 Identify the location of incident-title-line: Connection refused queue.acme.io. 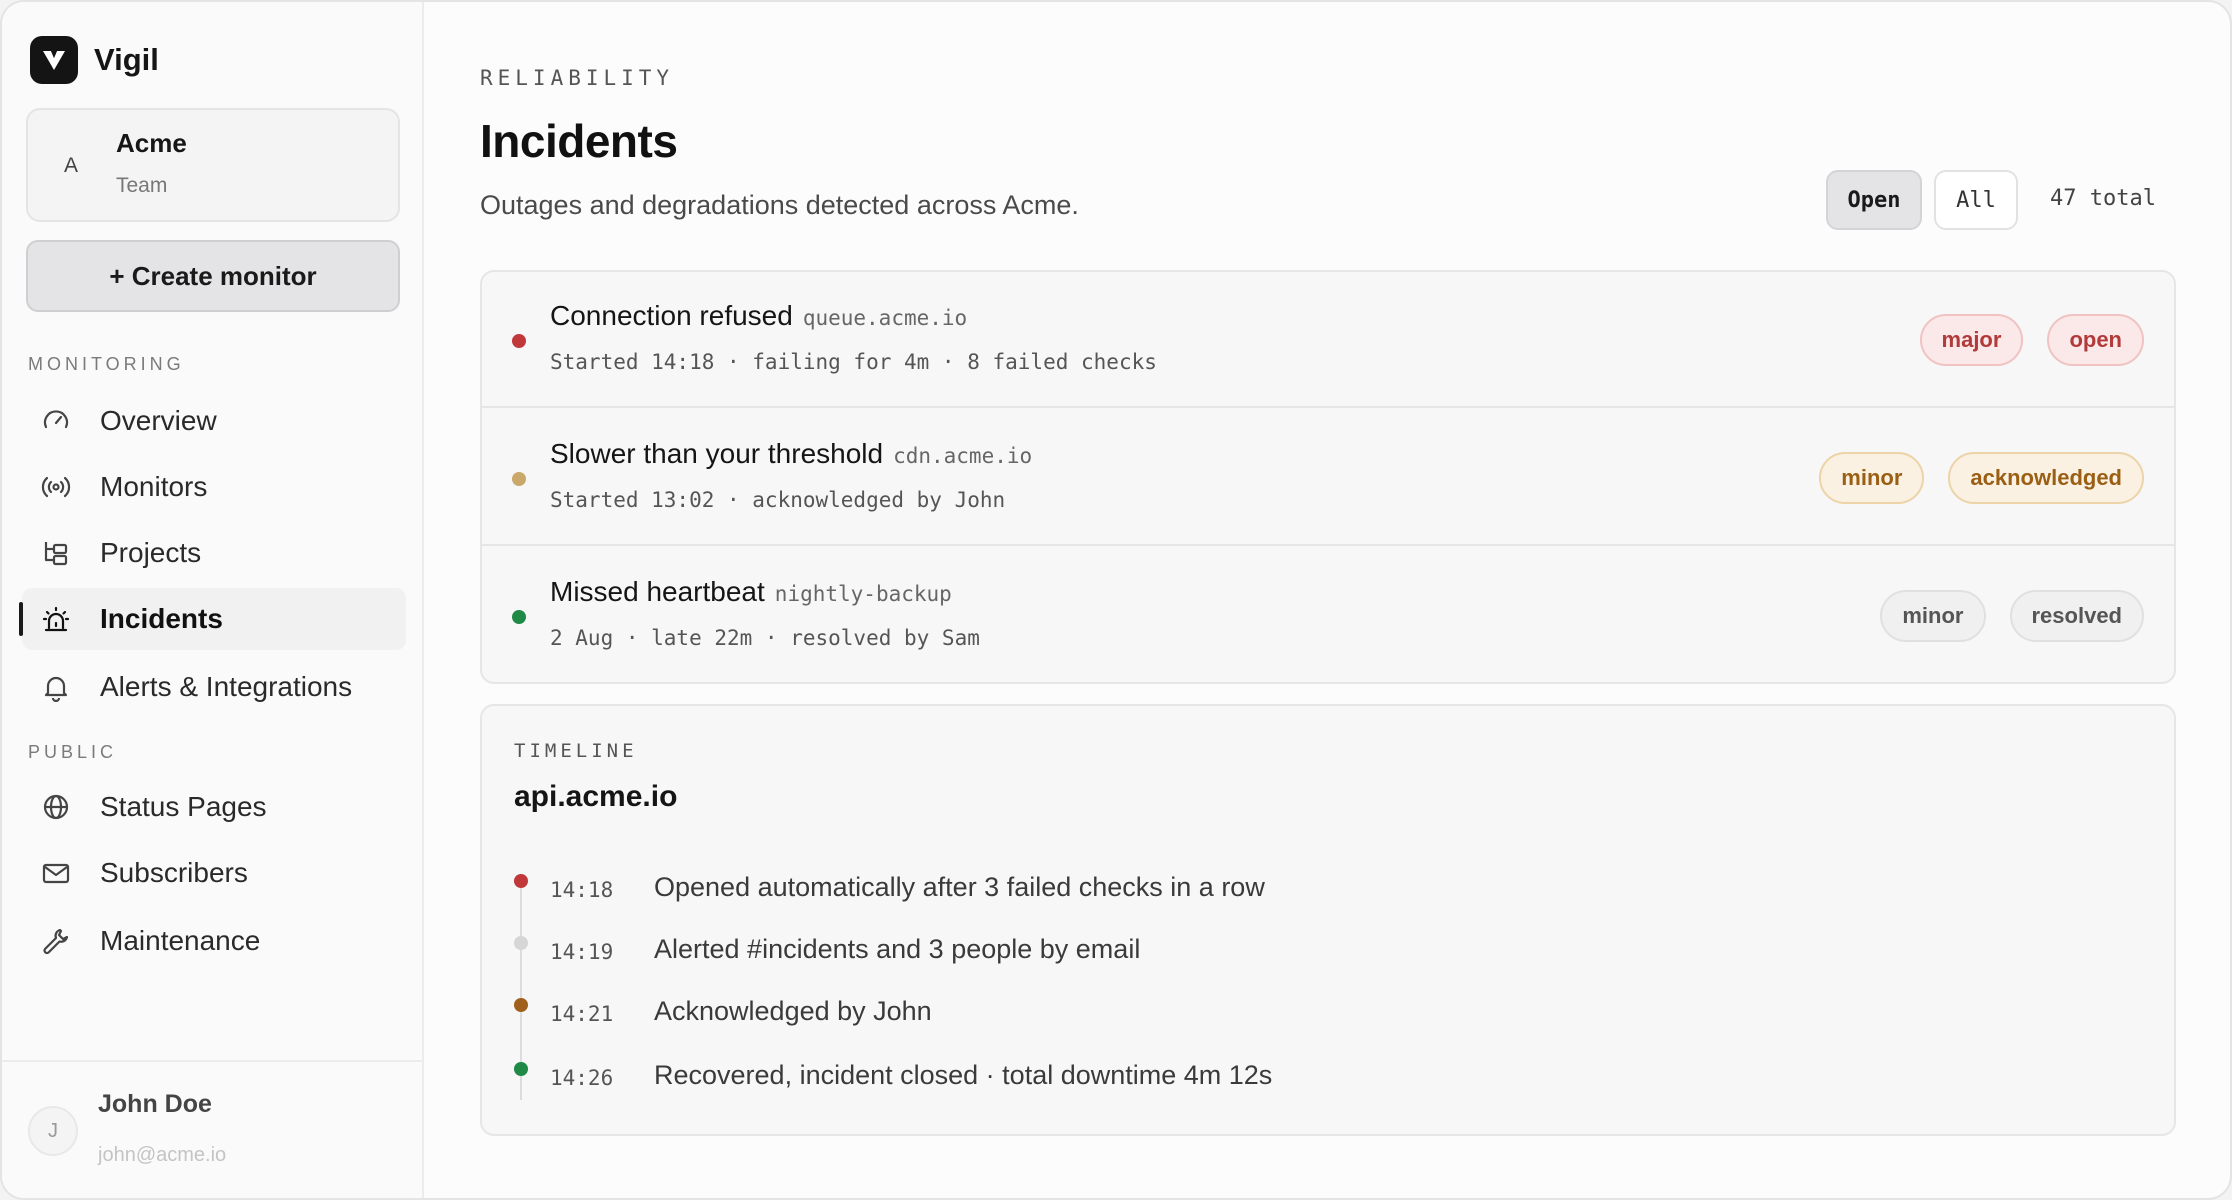
(758, 316).